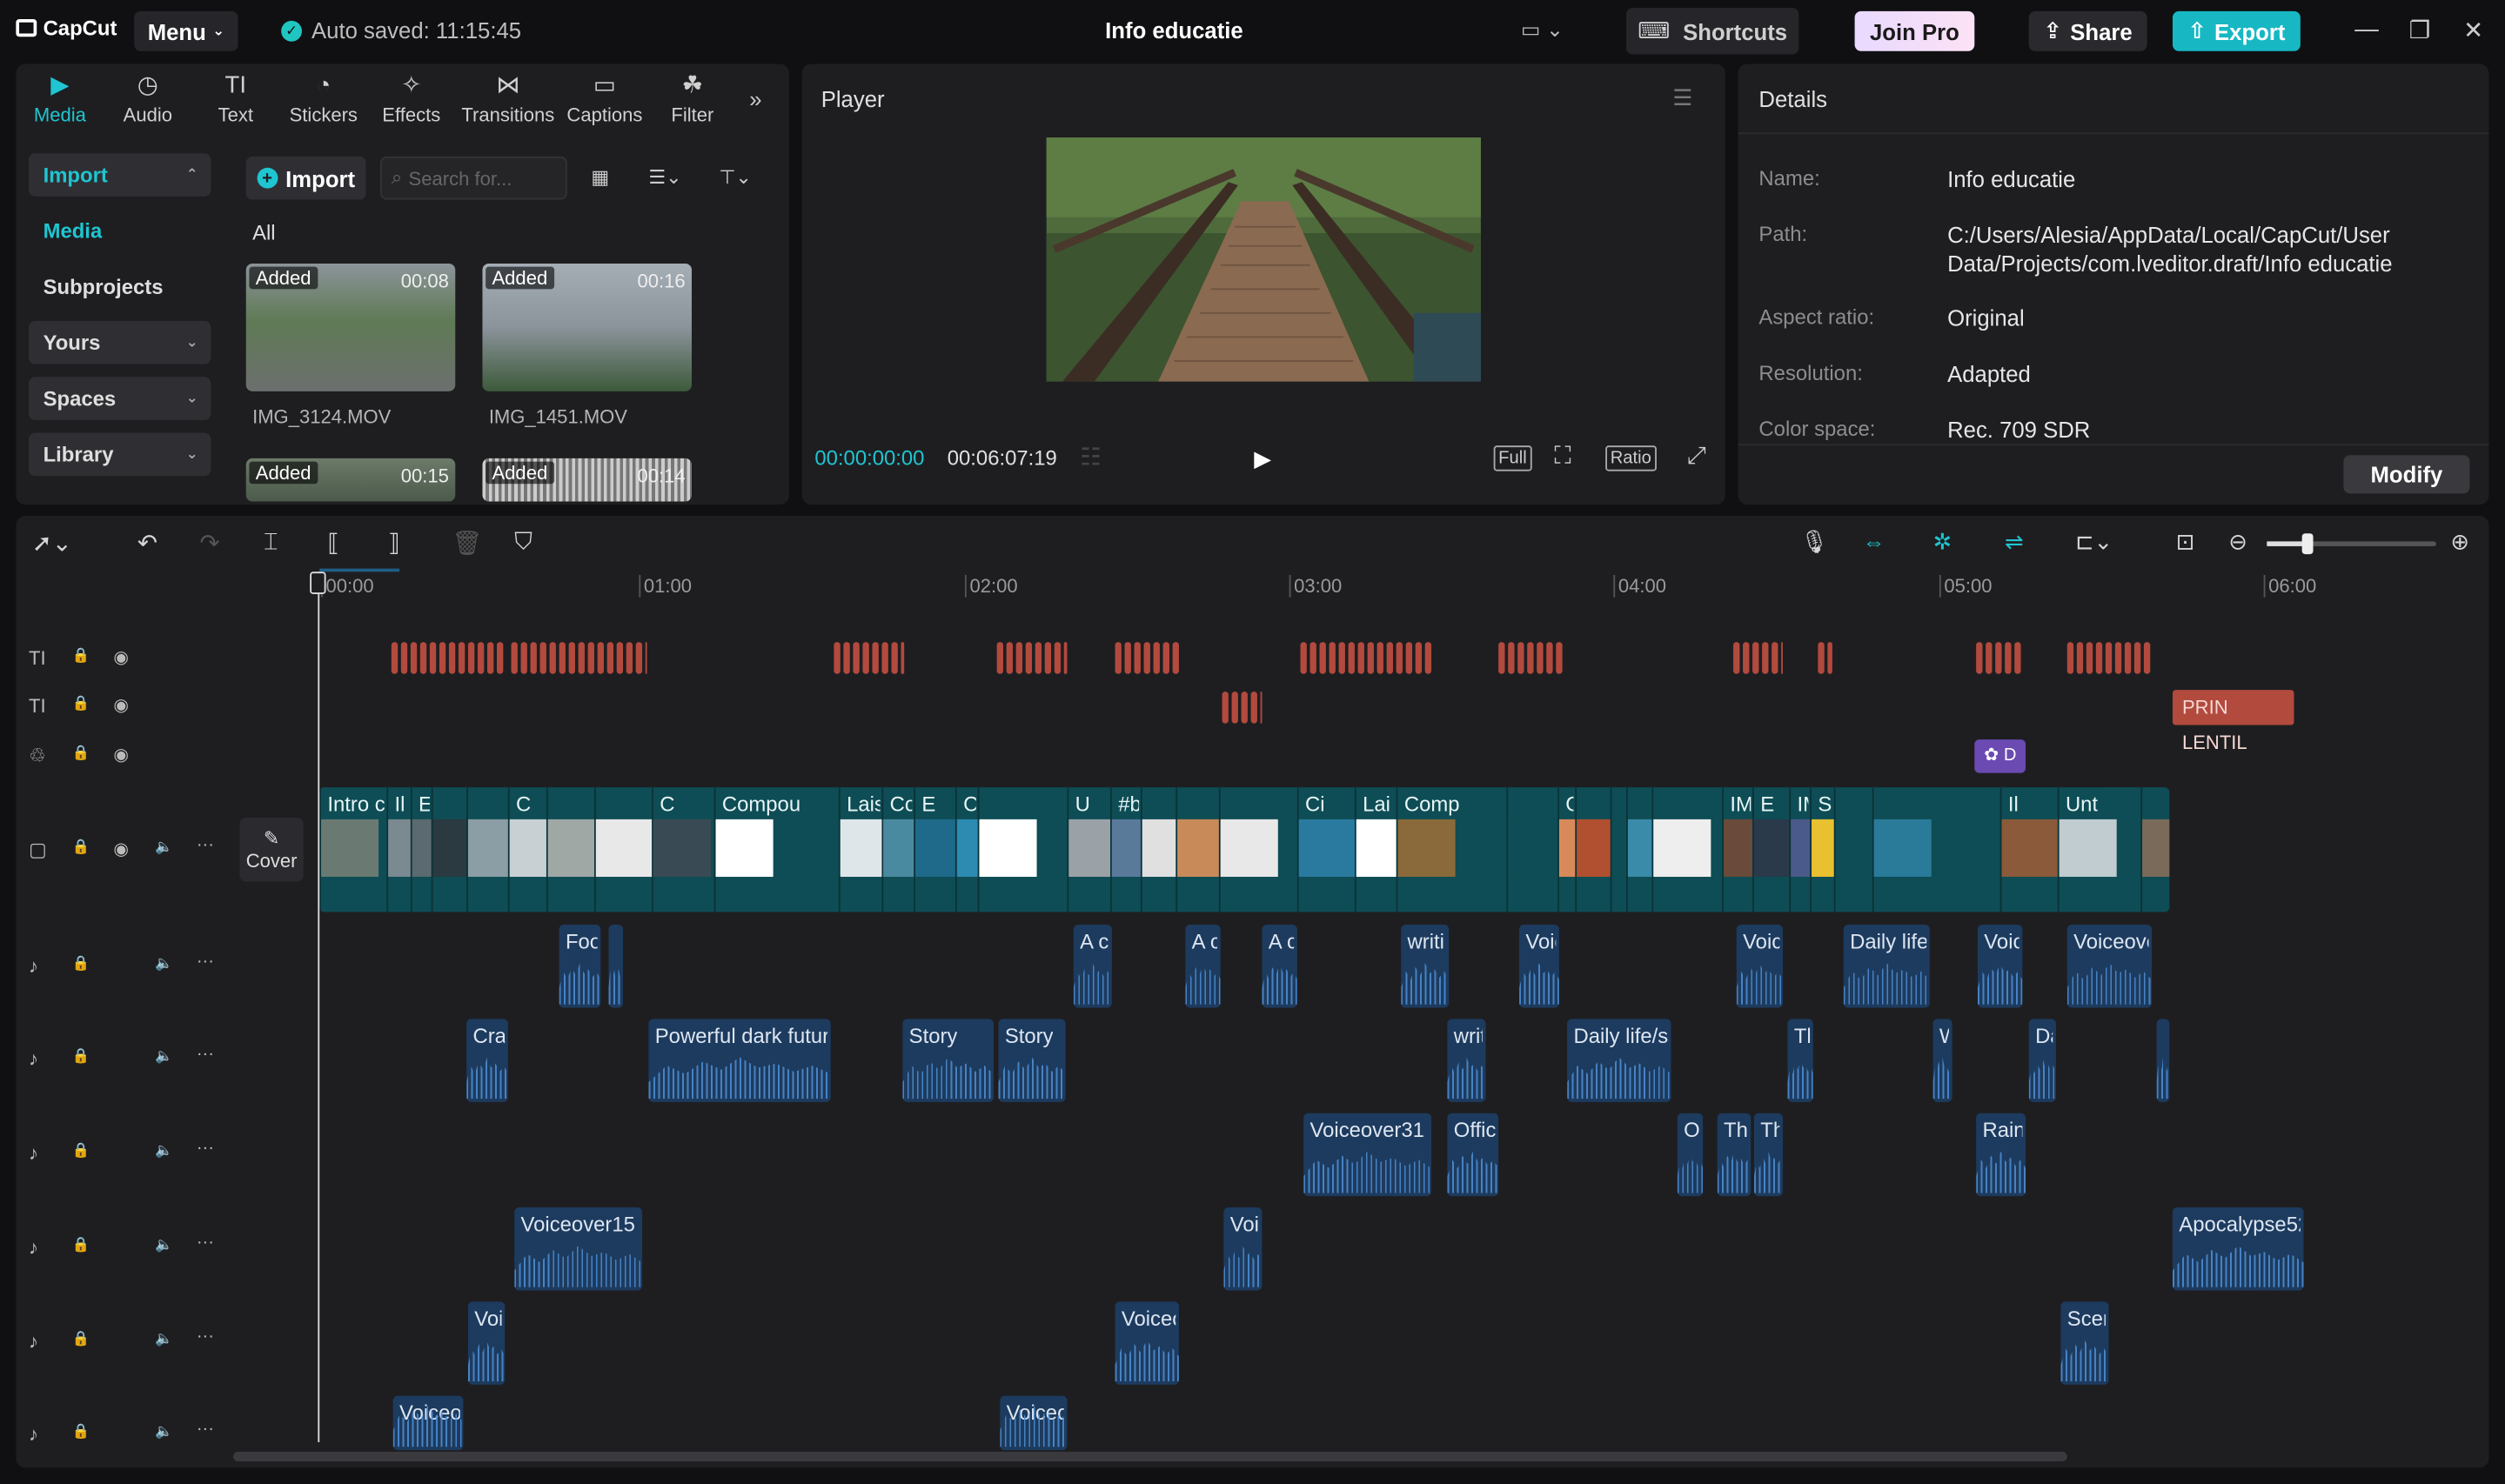 The height and width of the screenshot is (1484, 2505). I want to click on audio-clip: A c, so click(1279, 967).